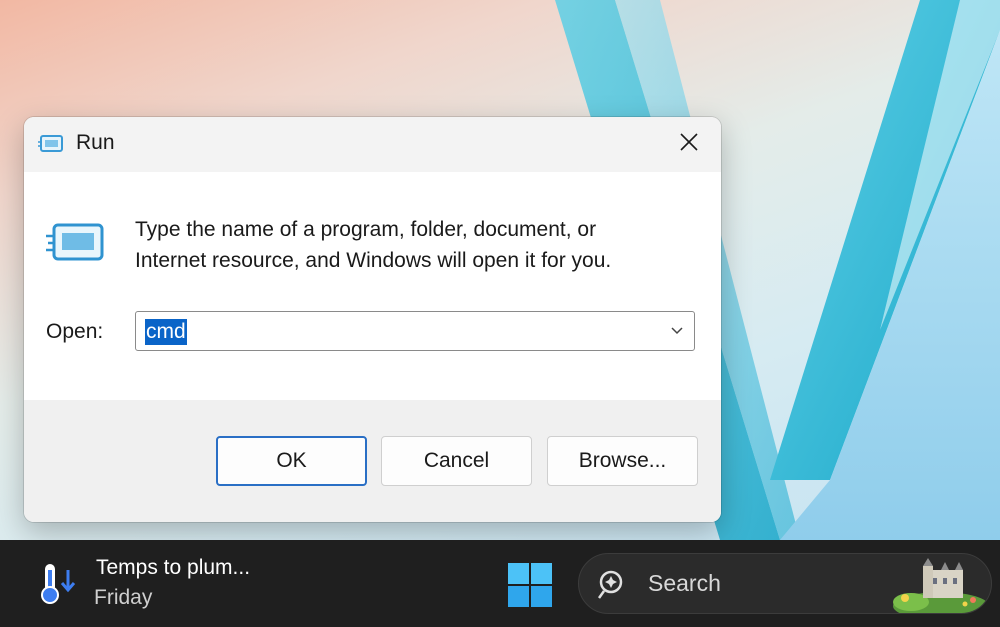 Image resolution: width=1000 pixels, height=627 pixels. Describe the element at coordinates (166, 332) in the screenshot. I see `open-input-value: cmd` at that location.